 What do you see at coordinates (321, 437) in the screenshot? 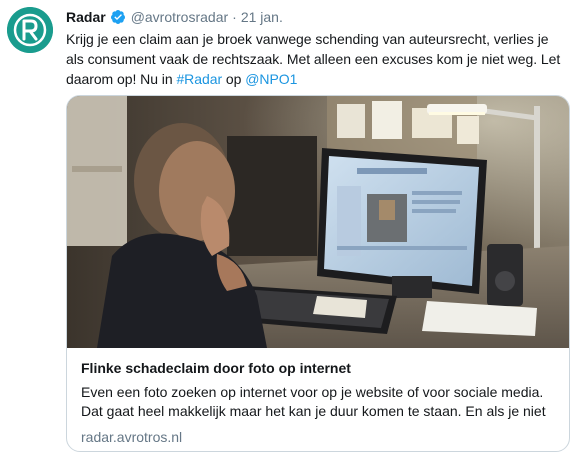
I see `card-domain: radar.avrotros.nl` at bounding box center [321, 437].